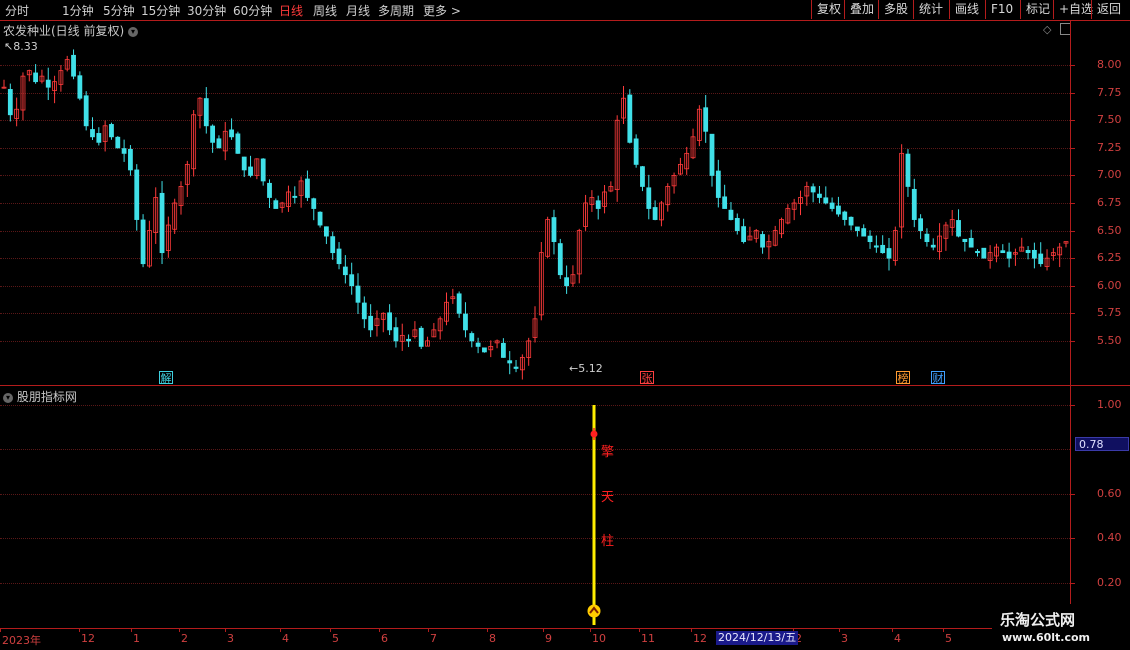  What do you see at coordinates (1109, 92) in the screenshot?
I see `y-axis-label: 7.75` at bounding box center [1109, 92].